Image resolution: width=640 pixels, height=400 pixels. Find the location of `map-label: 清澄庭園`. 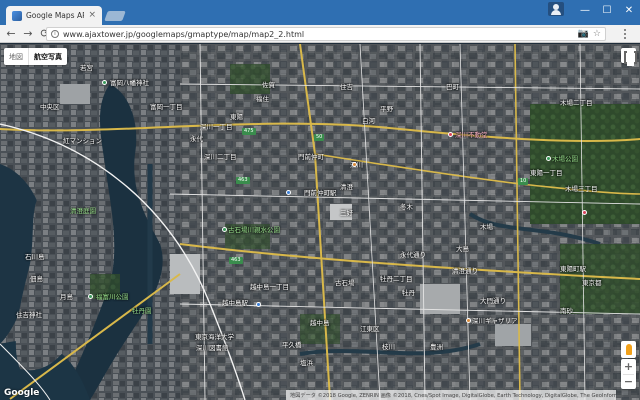

map-label: 清澄庭園 is located at coordinates (83, 211).